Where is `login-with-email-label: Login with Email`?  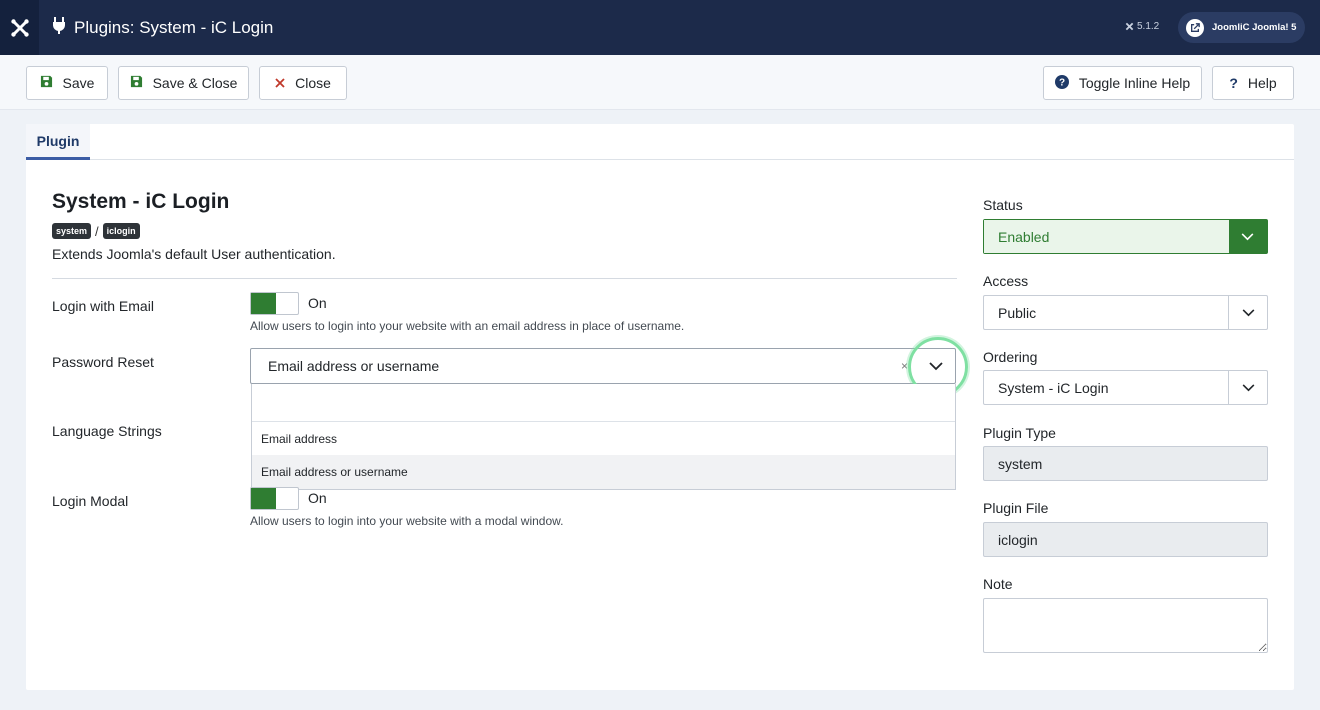 login-with-email-label: Login with Email is located at coordinates (103, 306).